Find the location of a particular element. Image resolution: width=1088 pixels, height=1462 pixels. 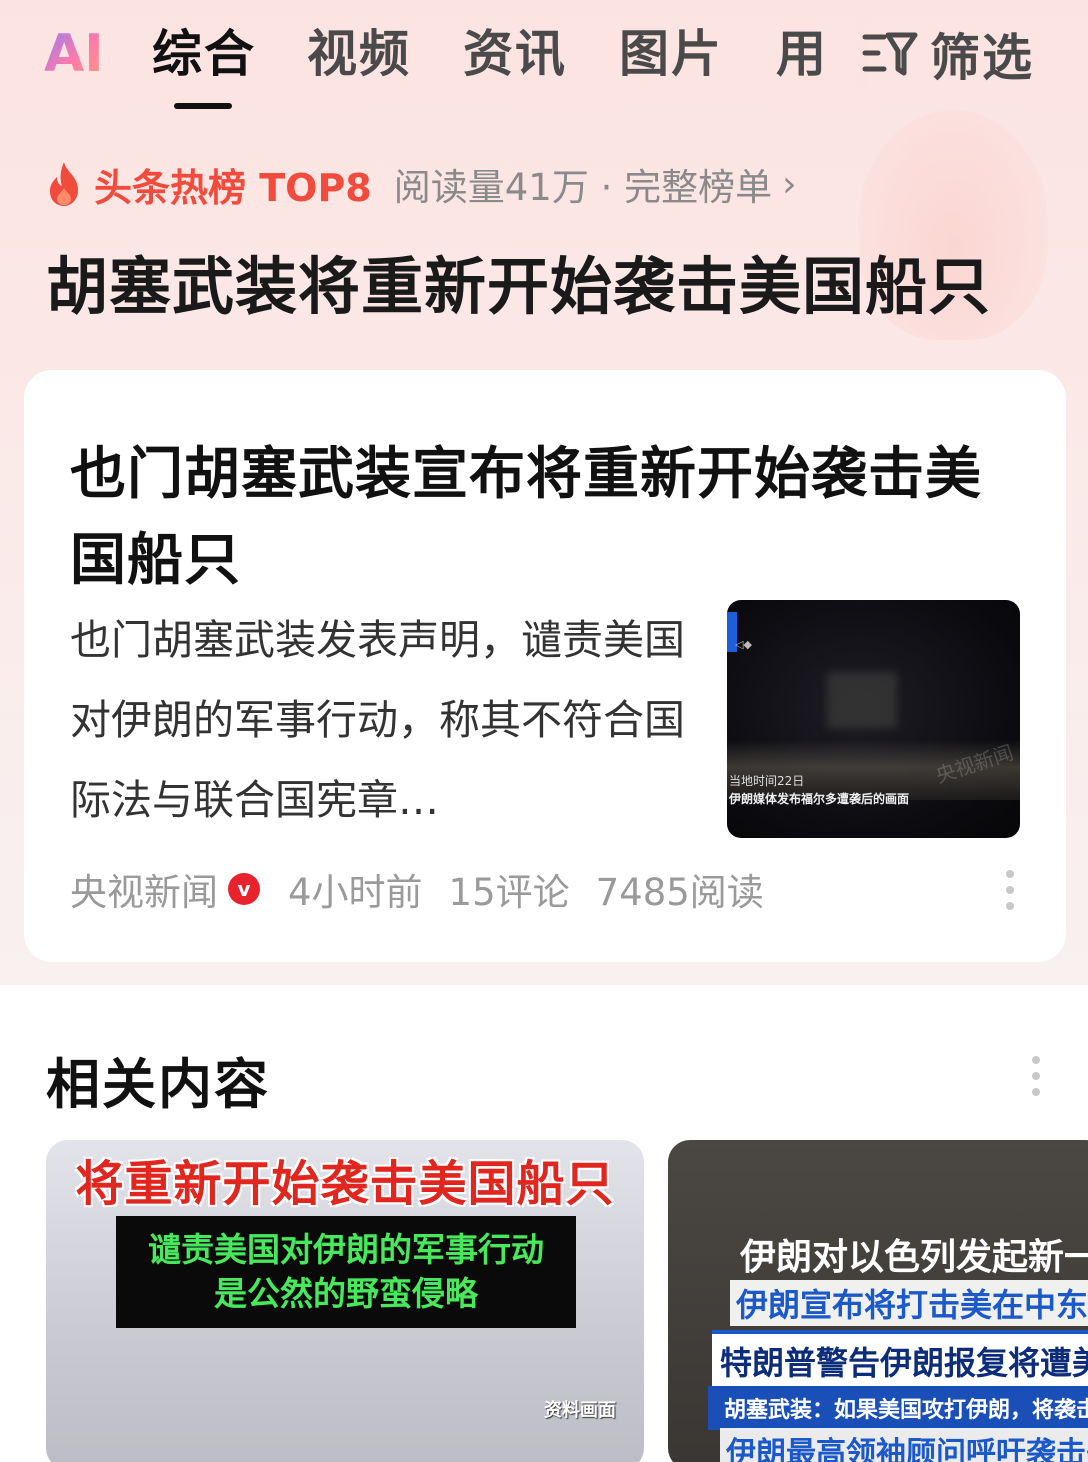

filter-label: 筛选 is located at coordinates (982, 58).